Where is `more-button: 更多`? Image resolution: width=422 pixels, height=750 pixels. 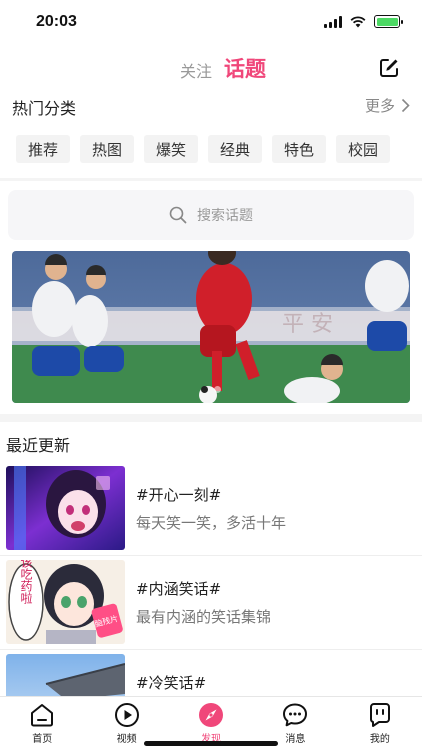
more-button: 更多 is located at coordinates (387, 105).